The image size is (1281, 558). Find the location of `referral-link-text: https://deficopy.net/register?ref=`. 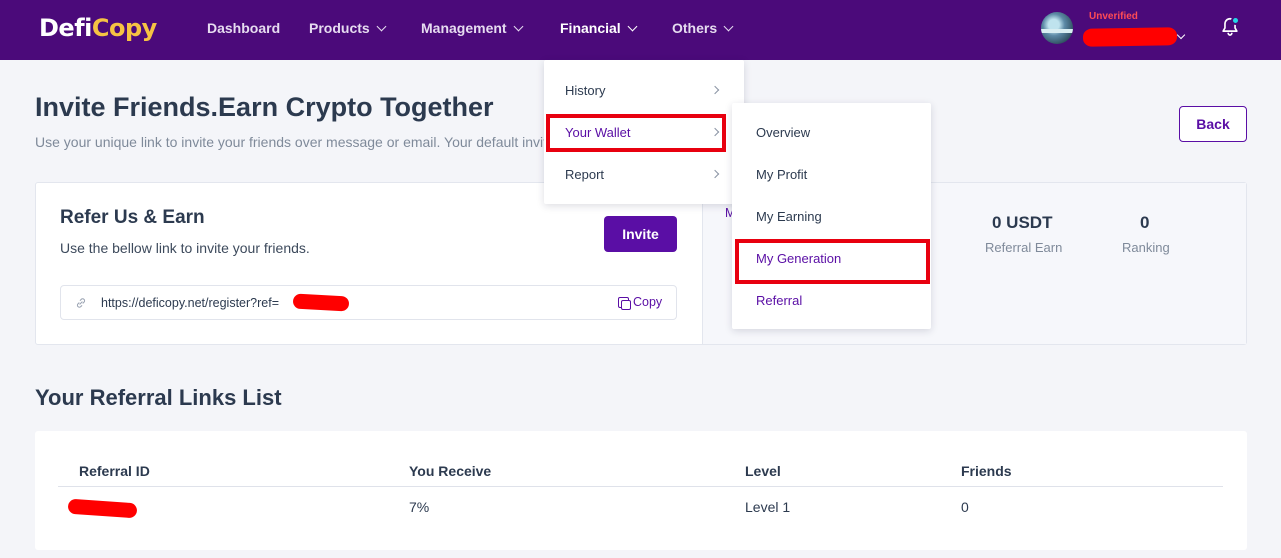

referral-link-text: https://deficopy.net/register?ref= is located at coordinates (190, 303).